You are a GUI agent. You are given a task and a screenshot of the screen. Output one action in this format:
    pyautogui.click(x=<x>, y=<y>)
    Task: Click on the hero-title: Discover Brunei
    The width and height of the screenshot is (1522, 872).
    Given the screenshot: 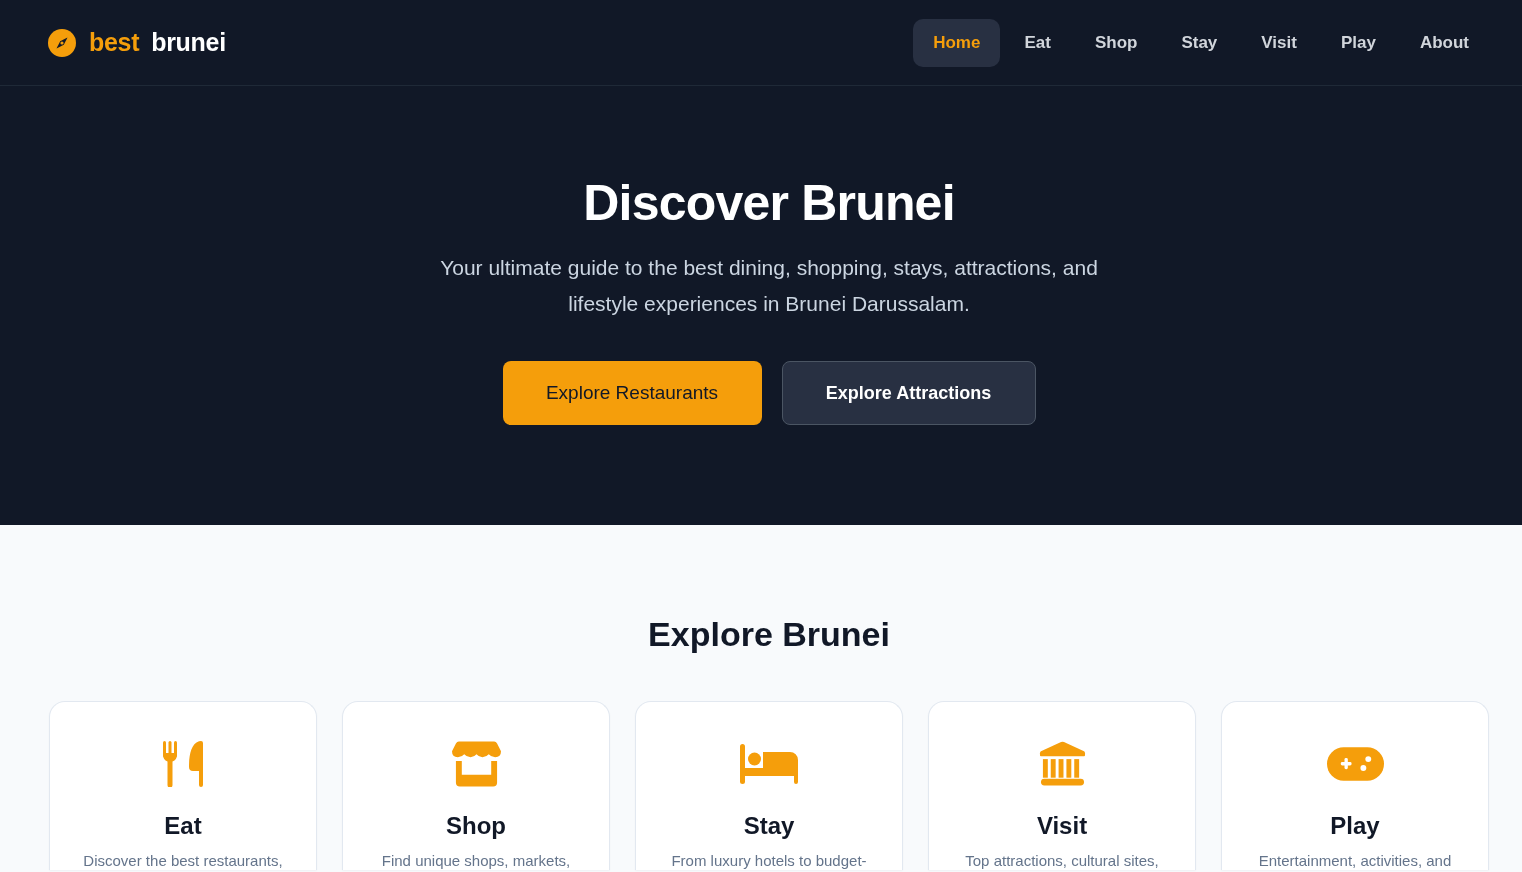 What is the action you would take?
    pyautogui.click(x=769, y=203)
    